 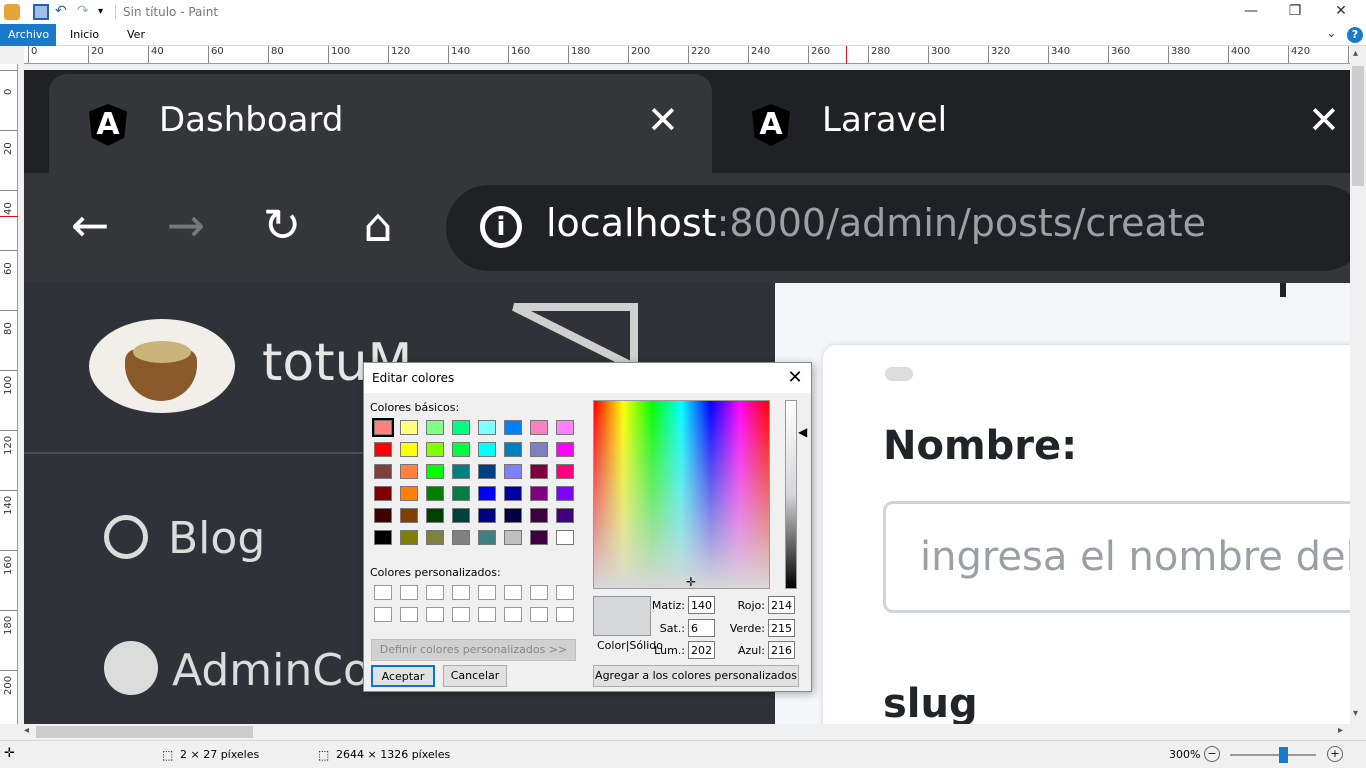 I want to click on horizontal-scroll-thumb, so click(x=144, y=732).